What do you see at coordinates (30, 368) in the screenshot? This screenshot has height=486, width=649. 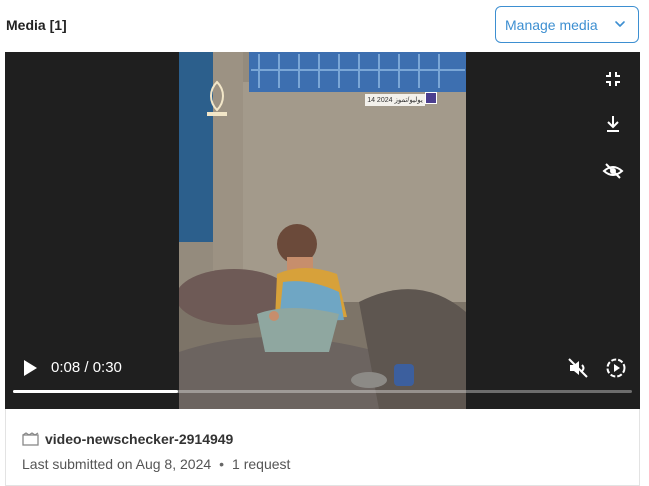 I see `play-icon` at bounding box center [30, 368].